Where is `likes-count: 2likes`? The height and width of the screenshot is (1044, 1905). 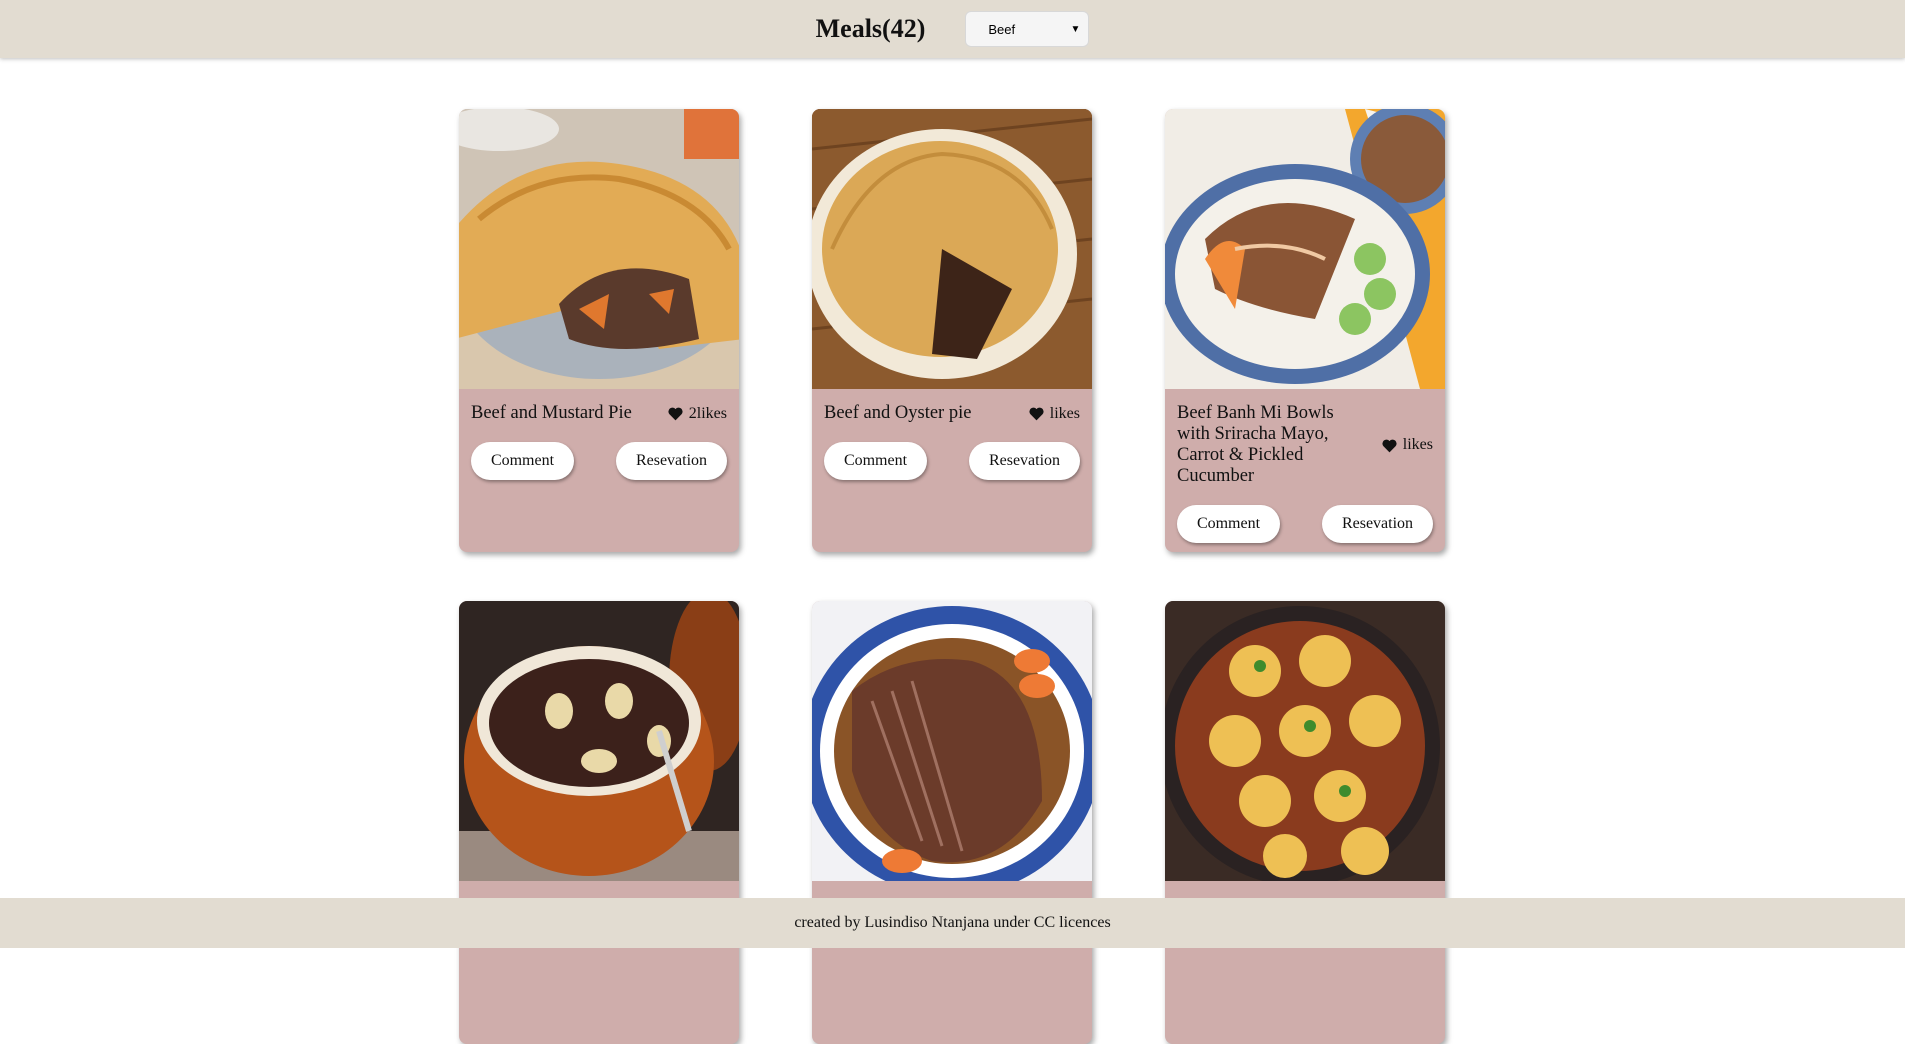
likes-count: 2likes is located at coordinates (707, 413).